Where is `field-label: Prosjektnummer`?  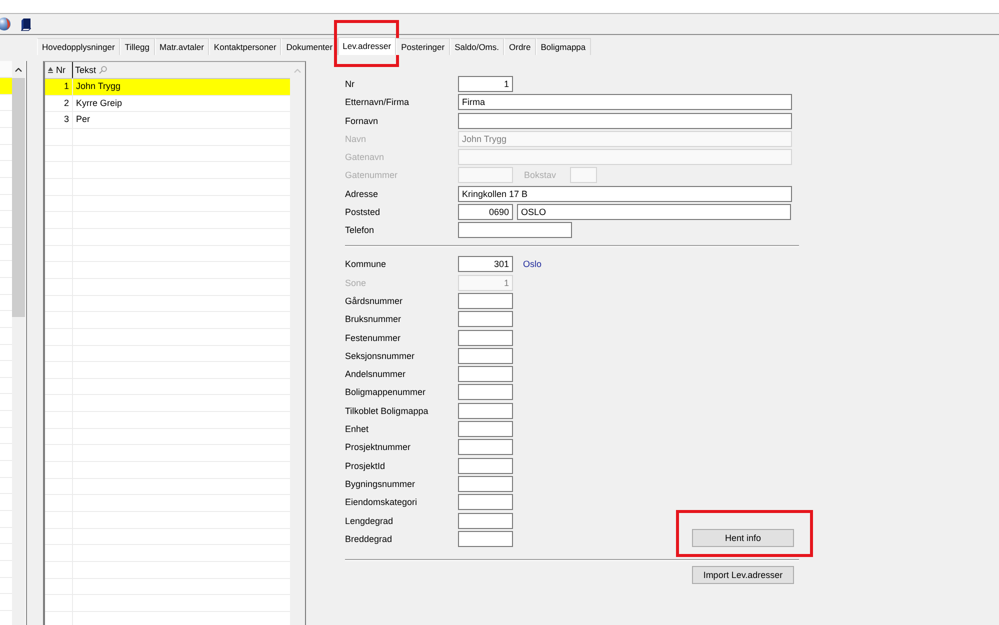 field-label: Prosjektnummer is located at coordinates (378, 447).